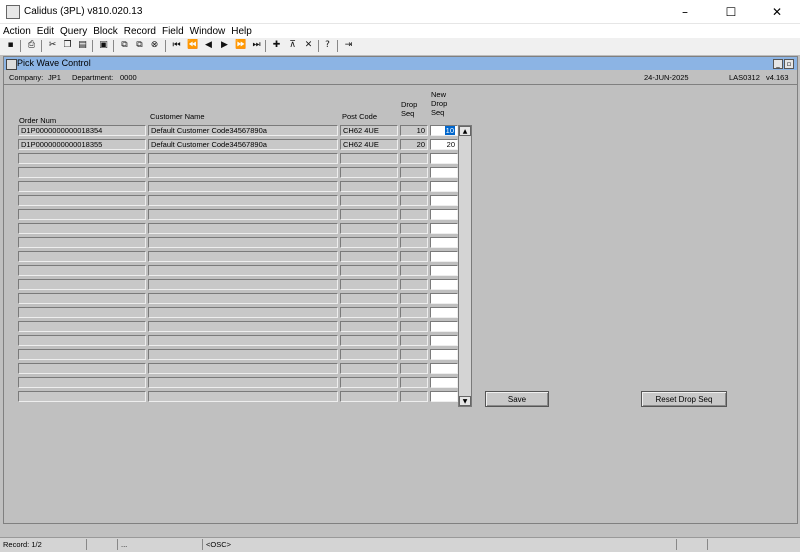  Describe the element at coordinates (684, 399) in the screenshot. I see `reset-drop-seq-button: Reset Drop Seq` at that location.